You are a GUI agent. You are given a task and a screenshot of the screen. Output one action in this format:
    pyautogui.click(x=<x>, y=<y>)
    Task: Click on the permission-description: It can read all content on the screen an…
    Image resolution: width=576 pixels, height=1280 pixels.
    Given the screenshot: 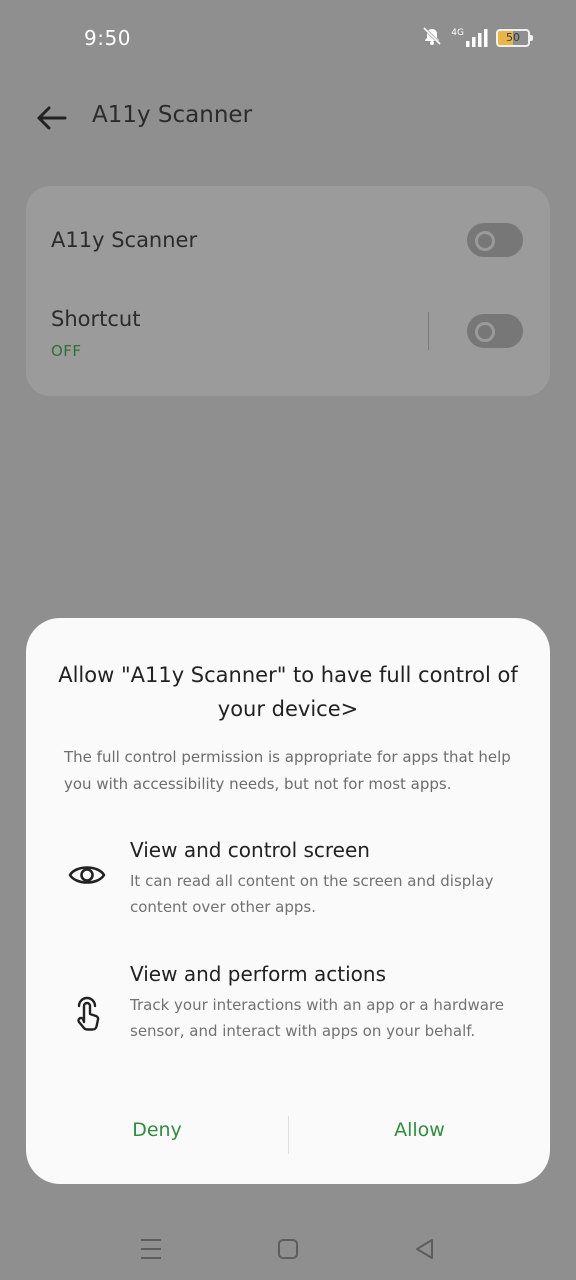 What is the action you would take?
    pyautogui.click(x=312, y=894)
    